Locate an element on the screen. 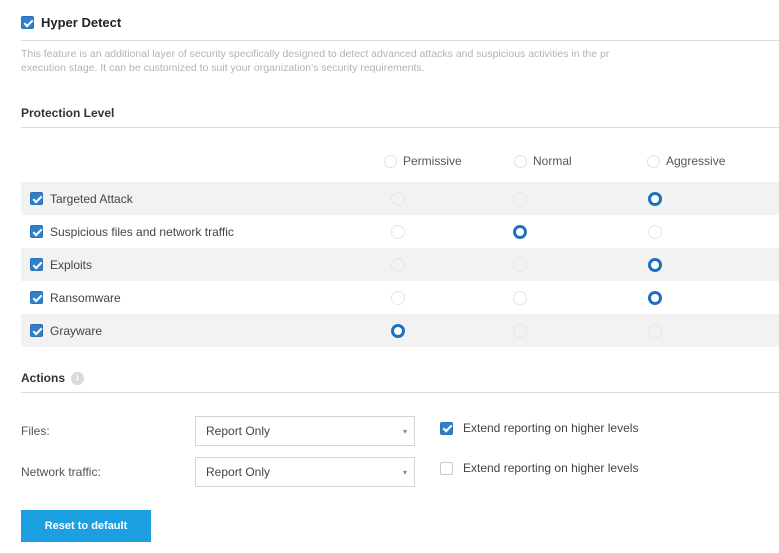 Image resolution: width=779 pixels, height=553 pixels. files-select: Report Only ▾ is located at coordinates (305, 431).